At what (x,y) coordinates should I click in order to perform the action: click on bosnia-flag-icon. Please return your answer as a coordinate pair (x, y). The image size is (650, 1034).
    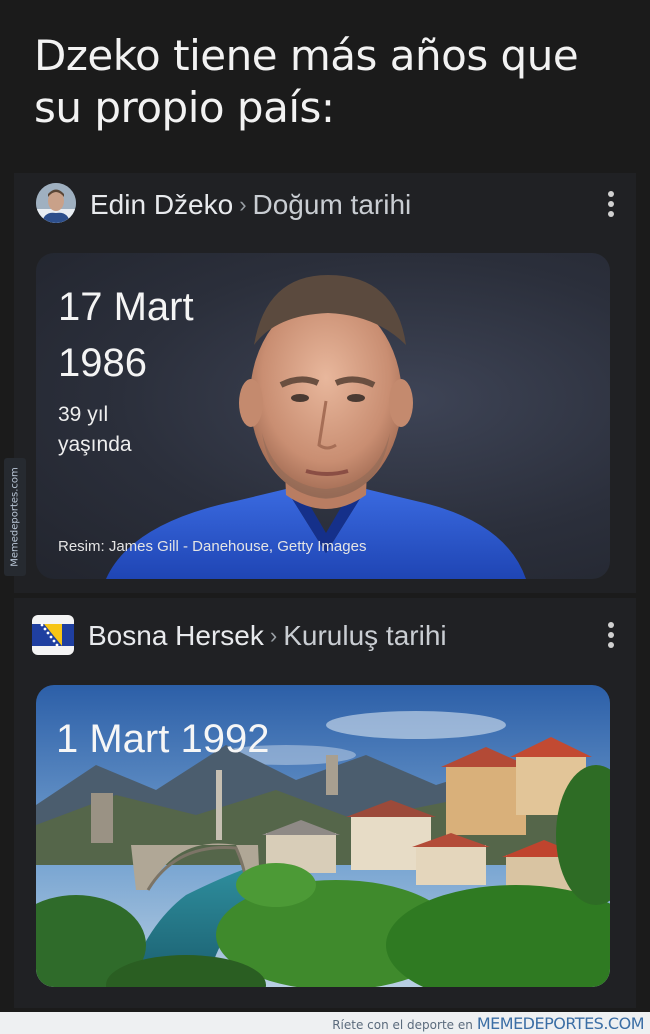
    Looking at the image, I should click on (53, 635).